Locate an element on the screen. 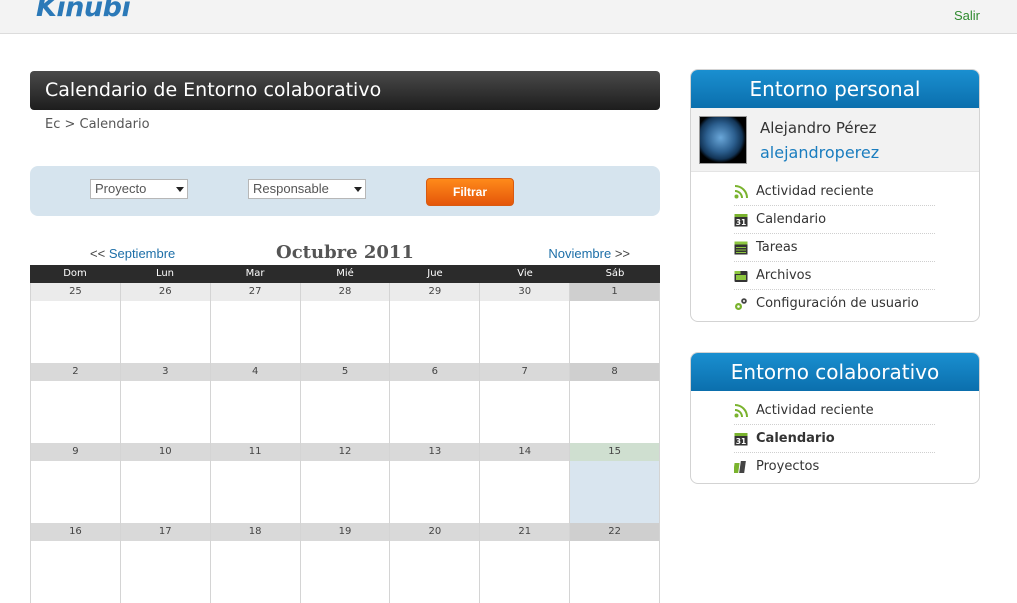 The height and width of the screenshot is (603, 1017). calendar-day: 18 is located at coordinates (254, 563).